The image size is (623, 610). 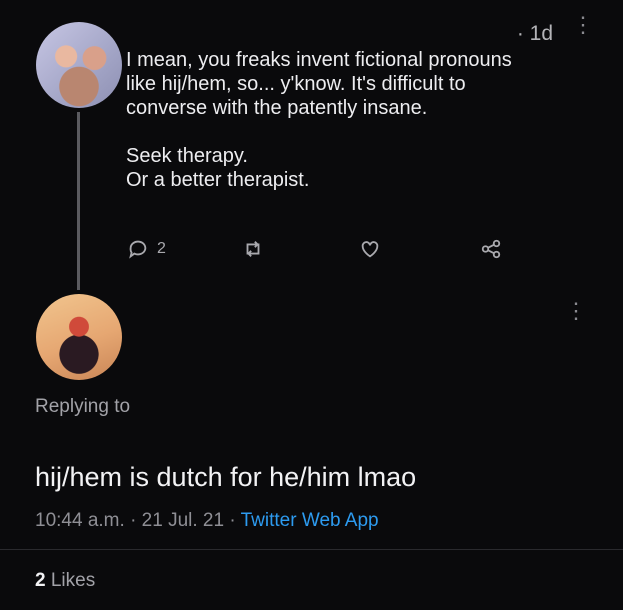 What do you see at coordinates (78, 201) in the screenshot?
I see `thread-connector-line` at bounding box center [78, 201].